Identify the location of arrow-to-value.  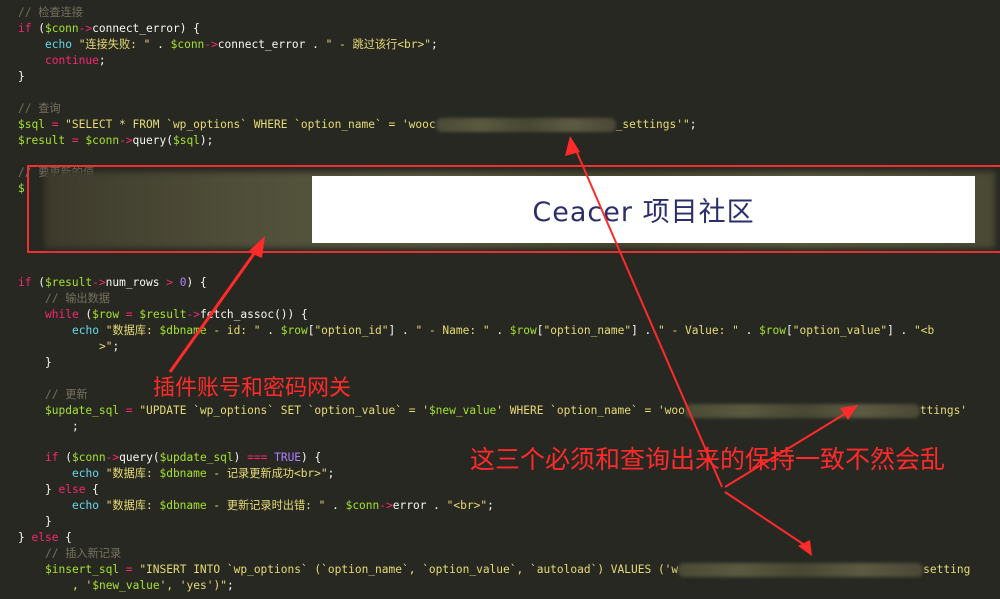
(214, 310).